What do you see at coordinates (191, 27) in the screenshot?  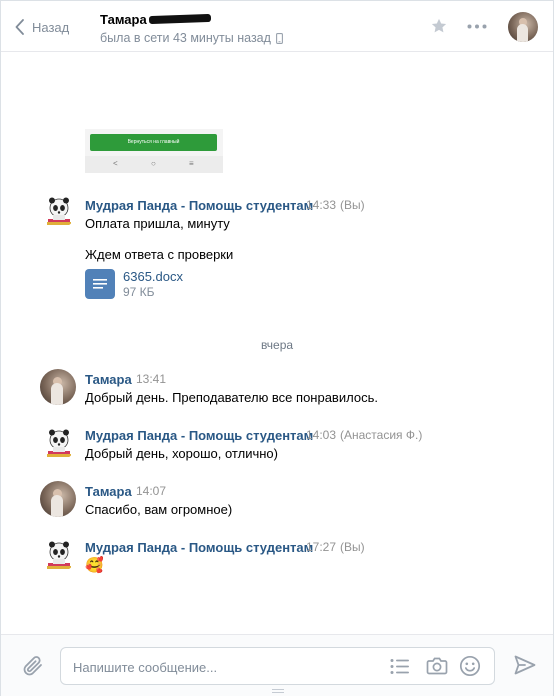 I see `peer-info: Тамара была в сети 43 минуты назад` at bounding box center [191, 27].